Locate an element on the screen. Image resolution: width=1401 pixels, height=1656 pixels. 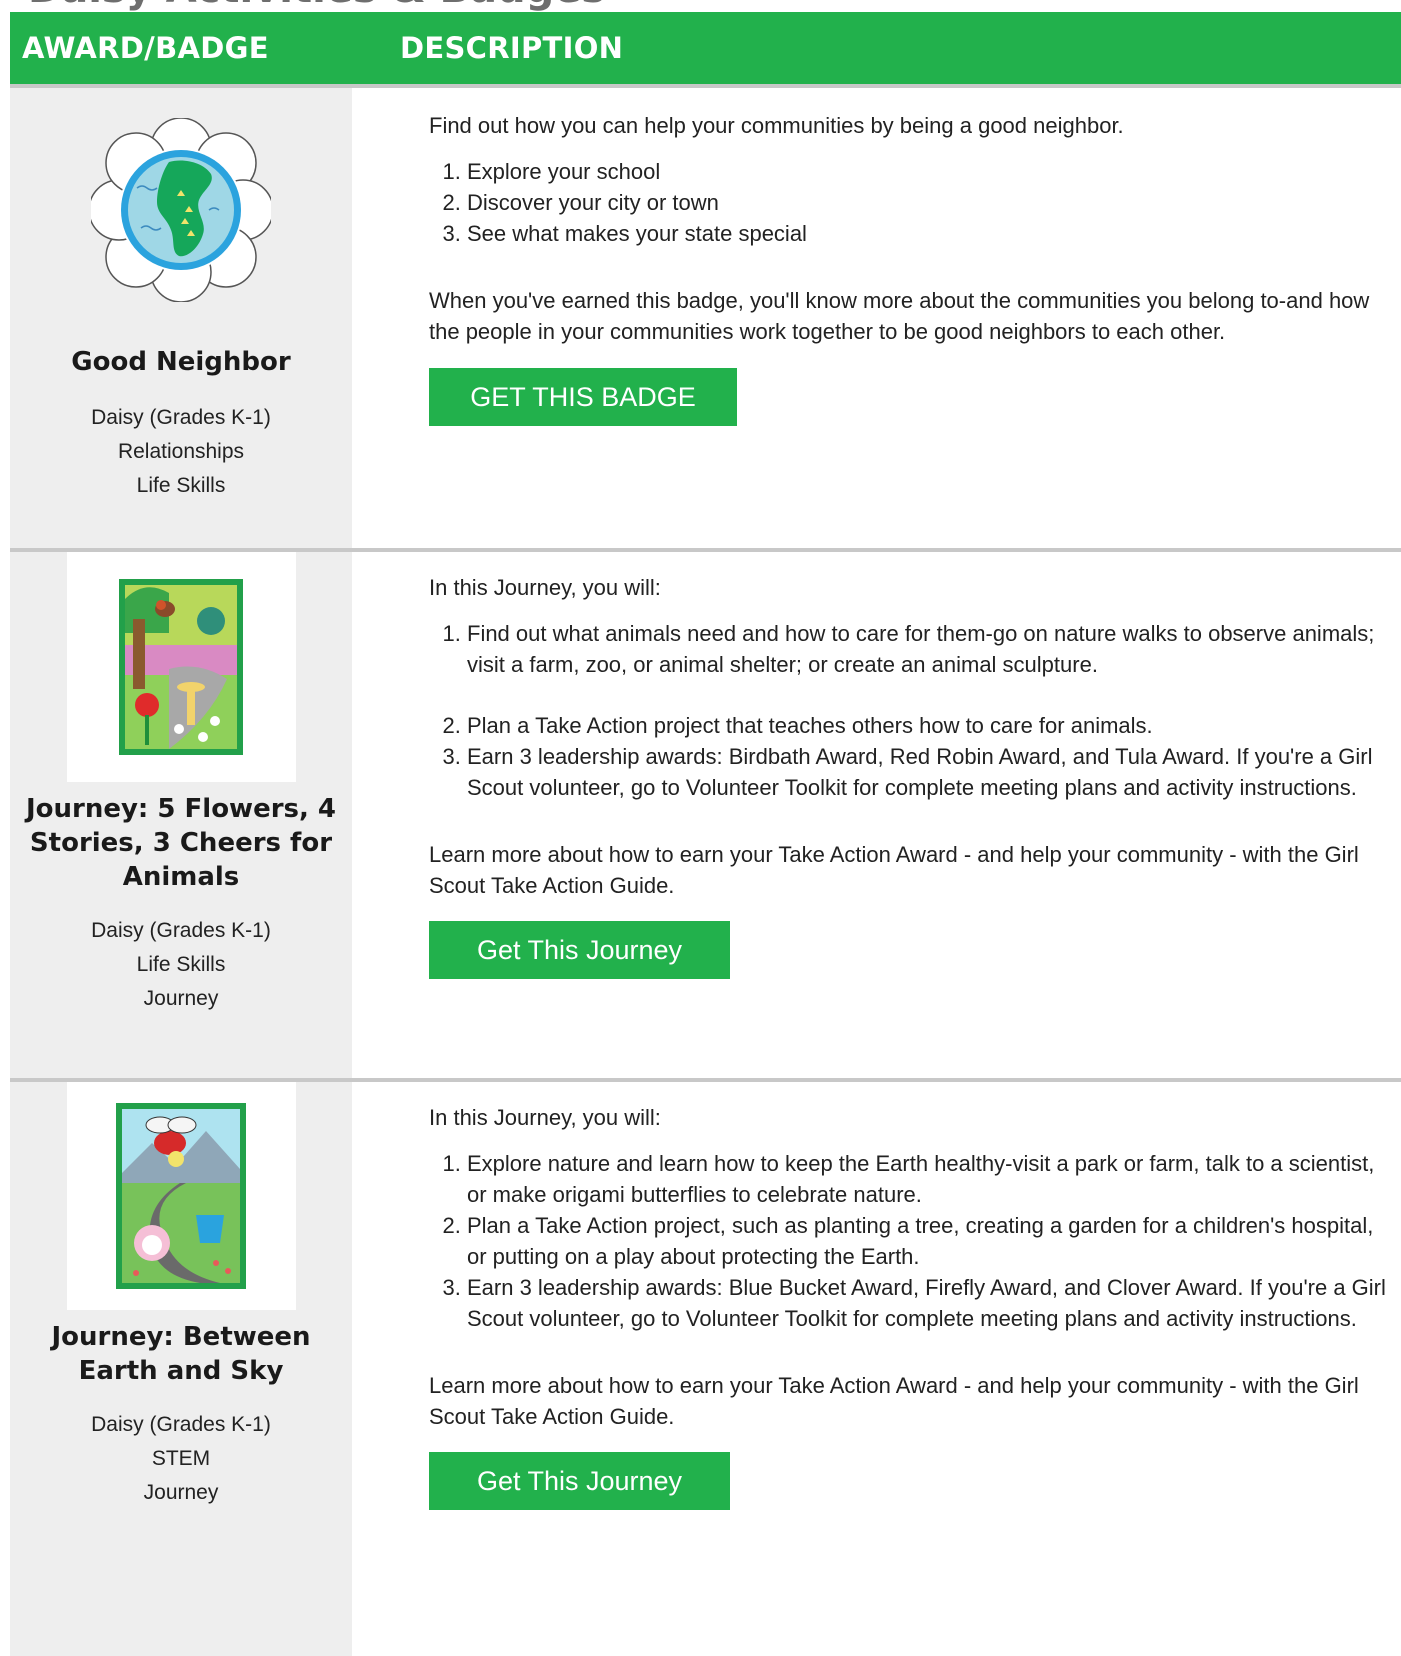
earth-sky-journey-book-icon is located at coordinates (181, 1196).